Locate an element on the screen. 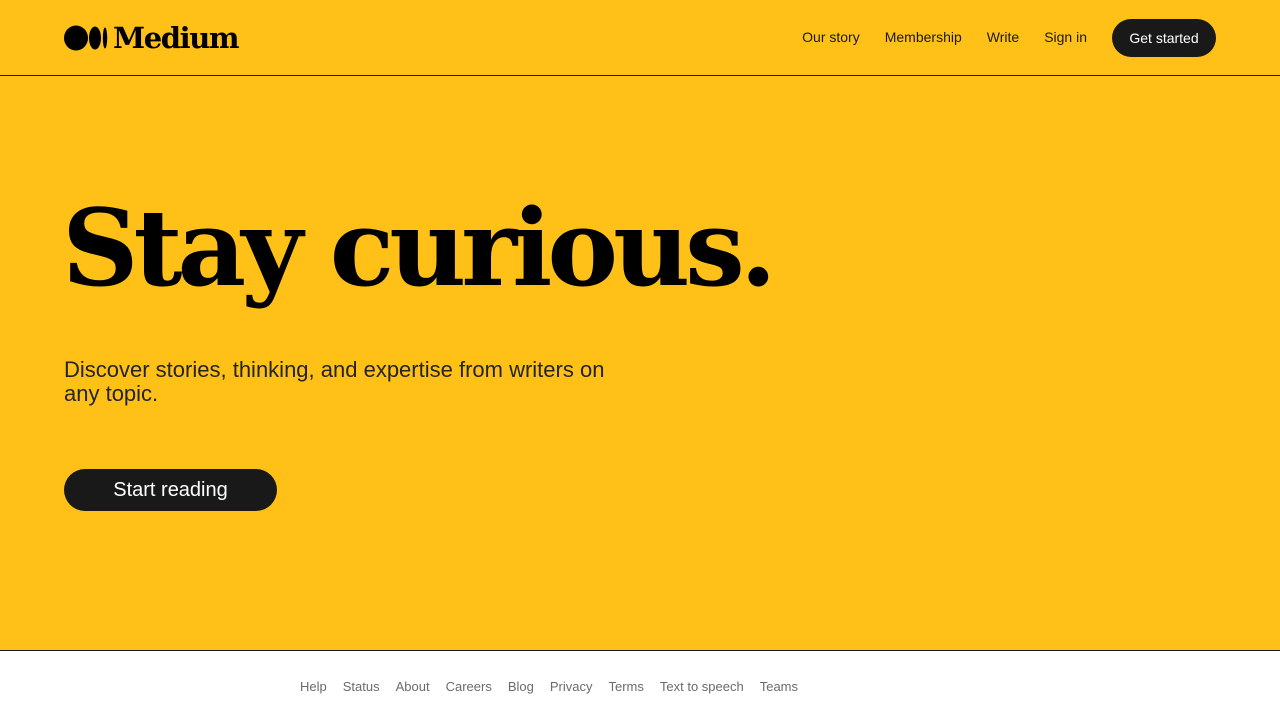 This screenshot has width=1280, height=720. start-reading-button: Start reading is located at coordinates (170, 490).